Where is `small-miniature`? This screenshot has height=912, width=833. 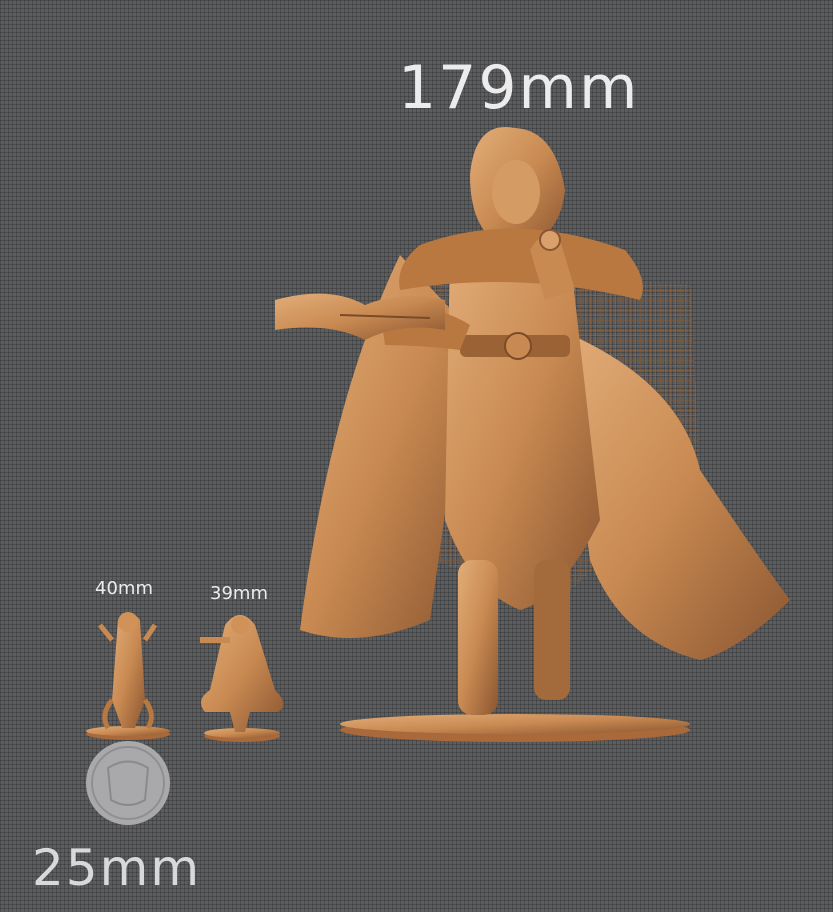 small-miniature is located at coordinates (242, 678).